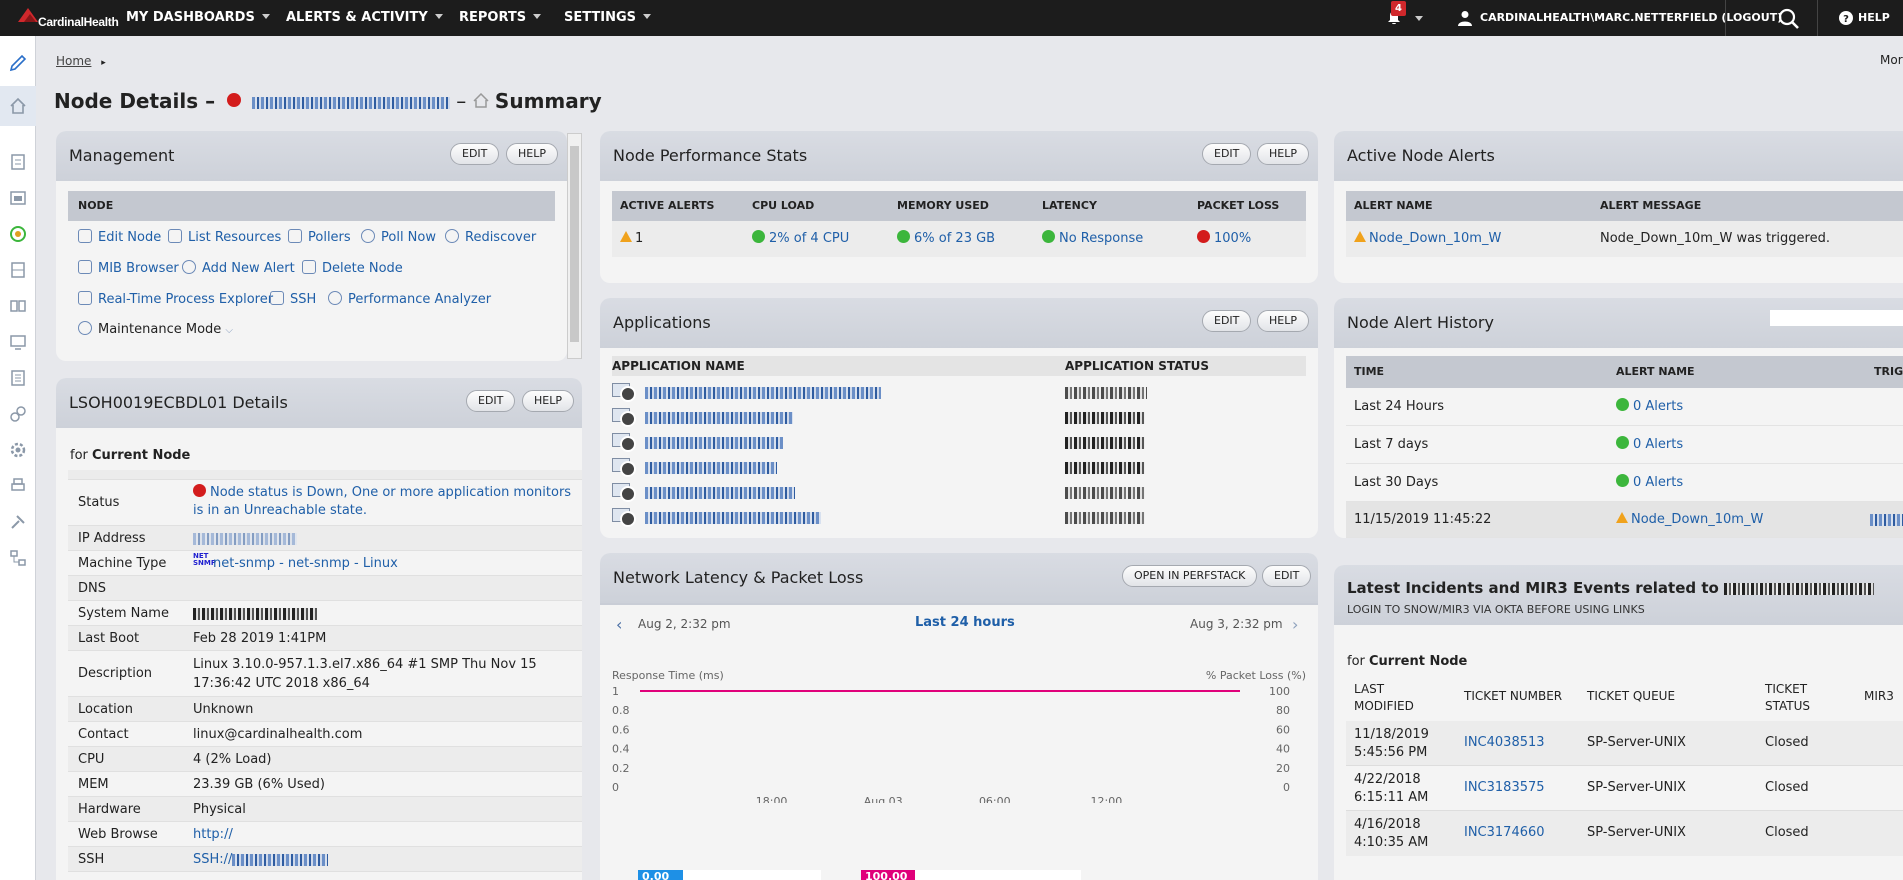  Describe the element at coordinates (1295, 624) in the screenshot. I see `chevron-right-icon: ›` at that location.